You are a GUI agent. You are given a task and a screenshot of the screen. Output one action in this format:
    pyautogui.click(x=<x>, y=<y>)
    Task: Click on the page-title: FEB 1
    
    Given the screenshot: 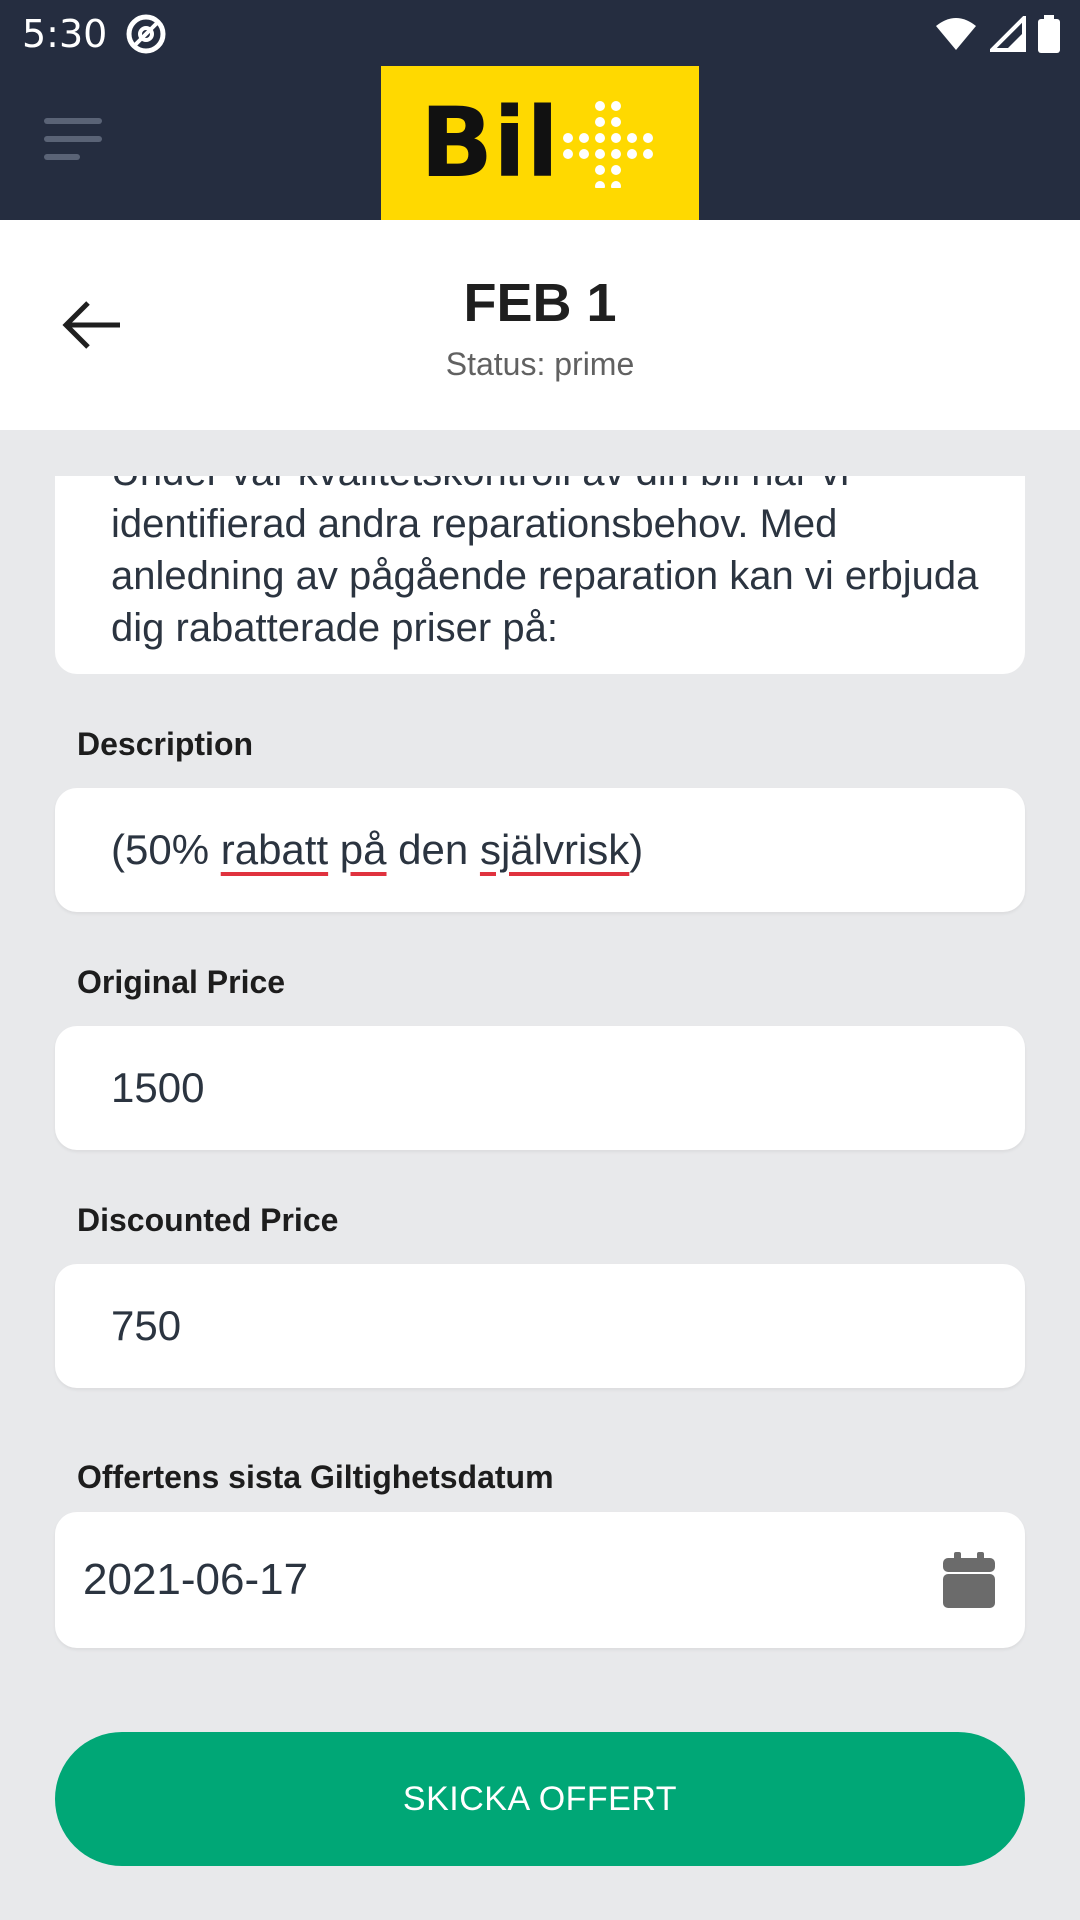 What is the action you would take?
    pyautogui.click(x=540, y=303)
    